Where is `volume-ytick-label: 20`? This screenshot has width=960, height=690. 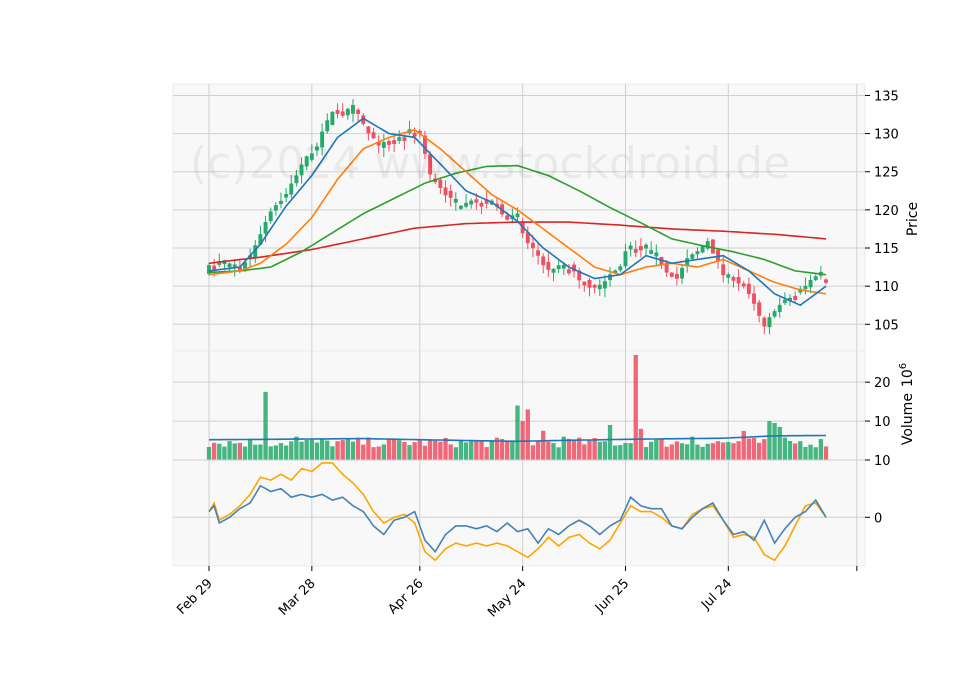 volume-ytick-label: 20 is located at coordinates (882, 383).